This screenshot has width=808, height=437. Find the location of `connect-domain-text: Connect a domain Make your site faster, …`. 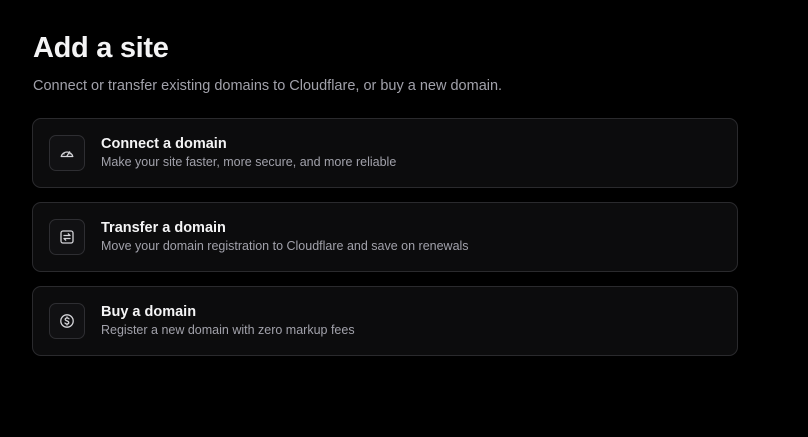

connect-domain-text: Connect a domain Make your site faster, … is located at coordinates (248, 153).